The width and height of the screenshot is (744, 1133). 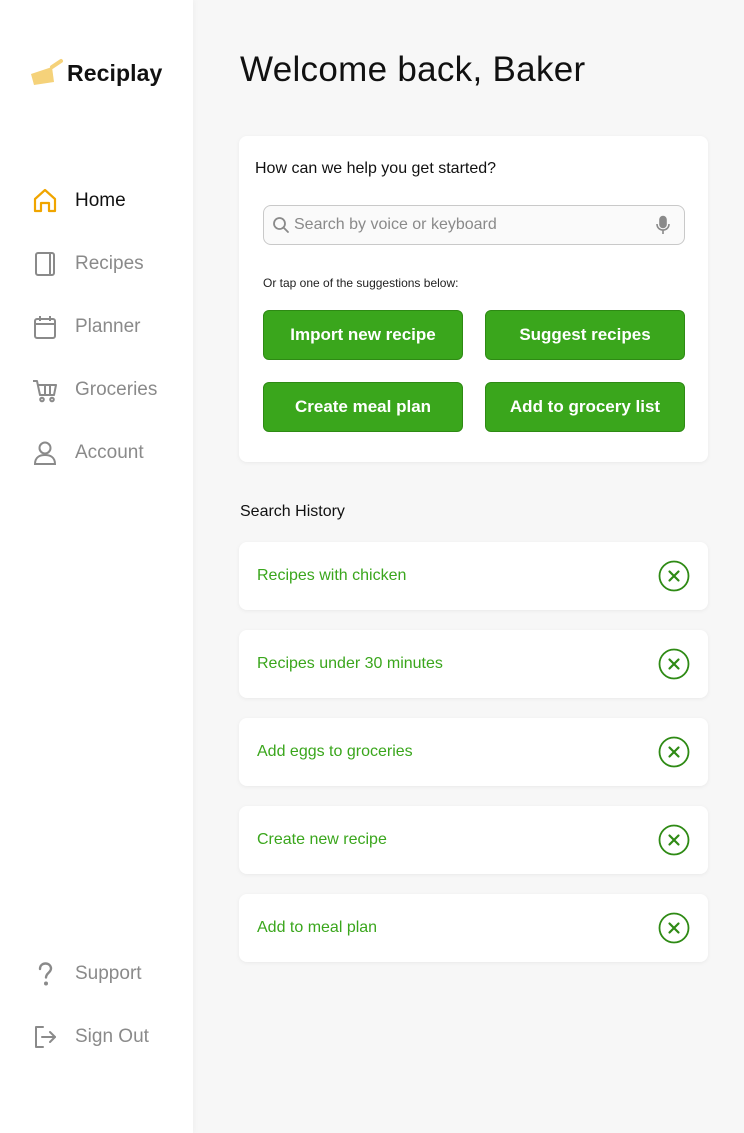 What do you see at coordinates (45, 327) in the screenshot?
I see `calendar-icon` at bounding box center [45, 327].